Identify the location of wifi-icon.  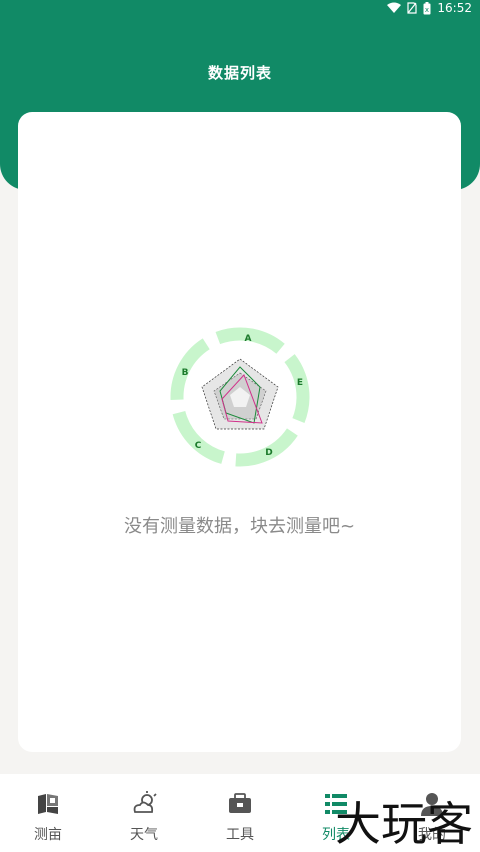
(394, 7).